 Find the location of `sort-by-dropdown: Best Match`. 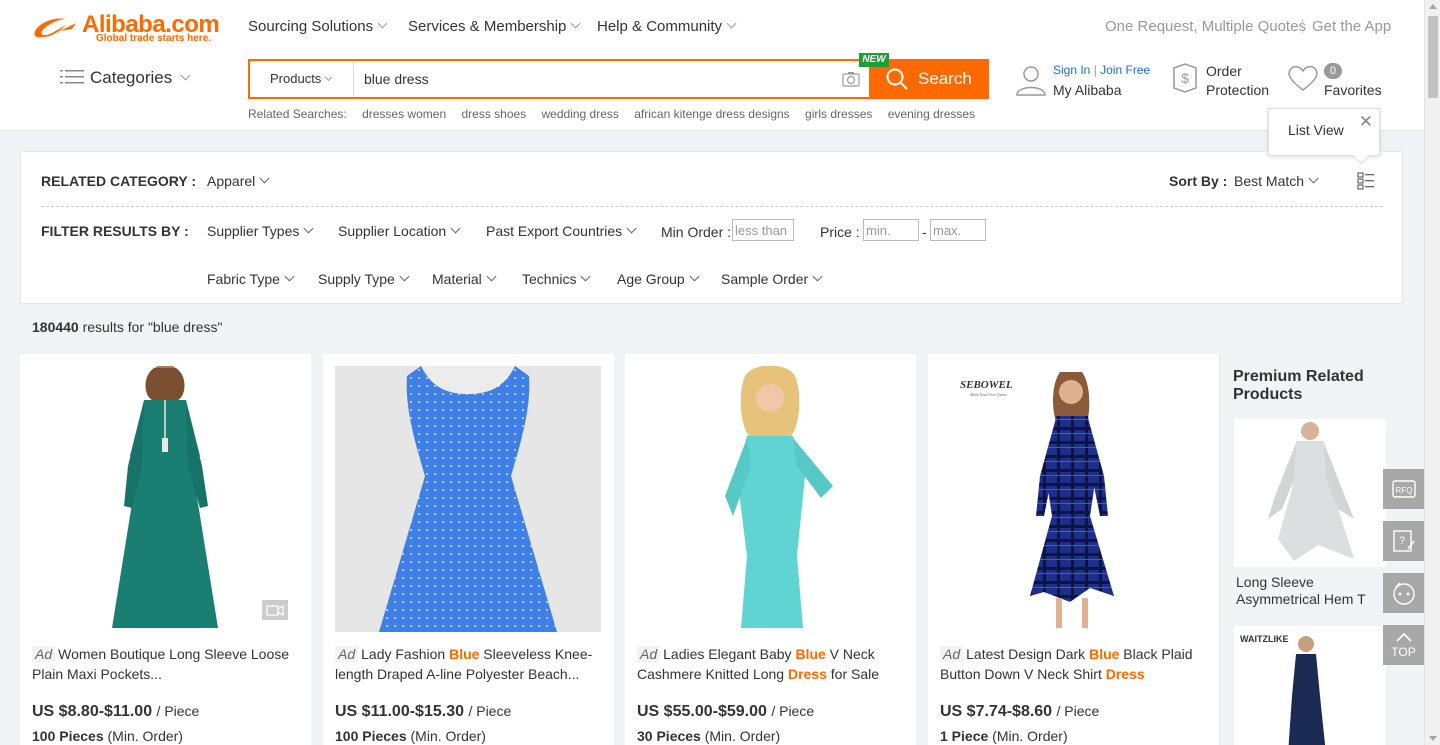

sort-by-dropdown: Best Match is located at coordinates (1276, 181).